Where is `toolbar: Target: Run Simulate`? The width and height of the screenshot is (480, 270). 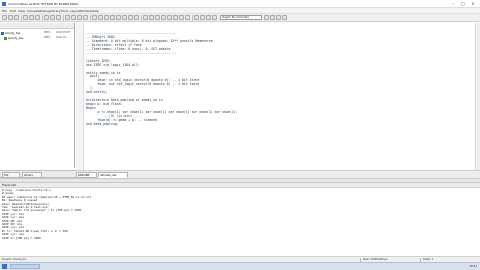 toolbar: Target: Run Simulate is located at coordinates (240, 18).